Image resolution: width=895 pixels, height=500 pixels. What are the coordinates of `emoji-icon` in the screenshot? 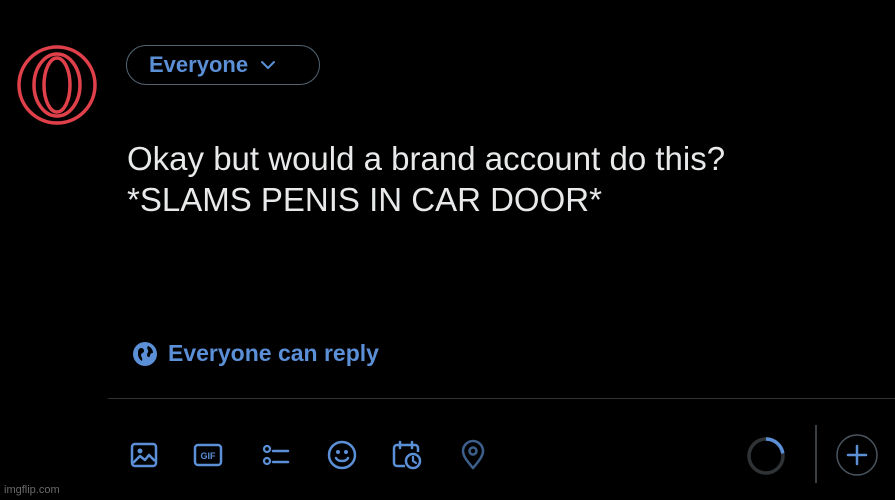 It's located at (342, 455).